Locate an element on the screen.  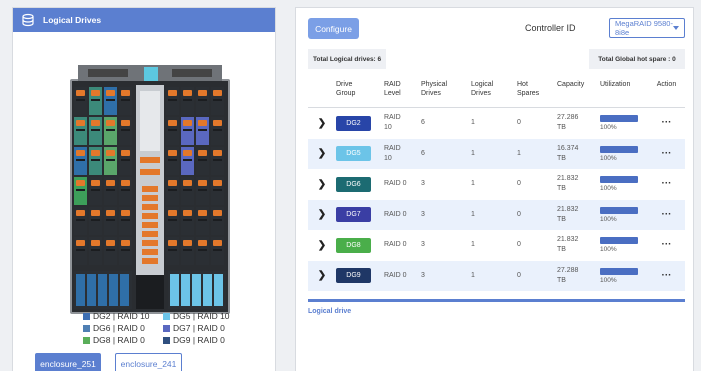
total-logical-drives: Total Logical drives: 6 is located at coordinates (347, 59).